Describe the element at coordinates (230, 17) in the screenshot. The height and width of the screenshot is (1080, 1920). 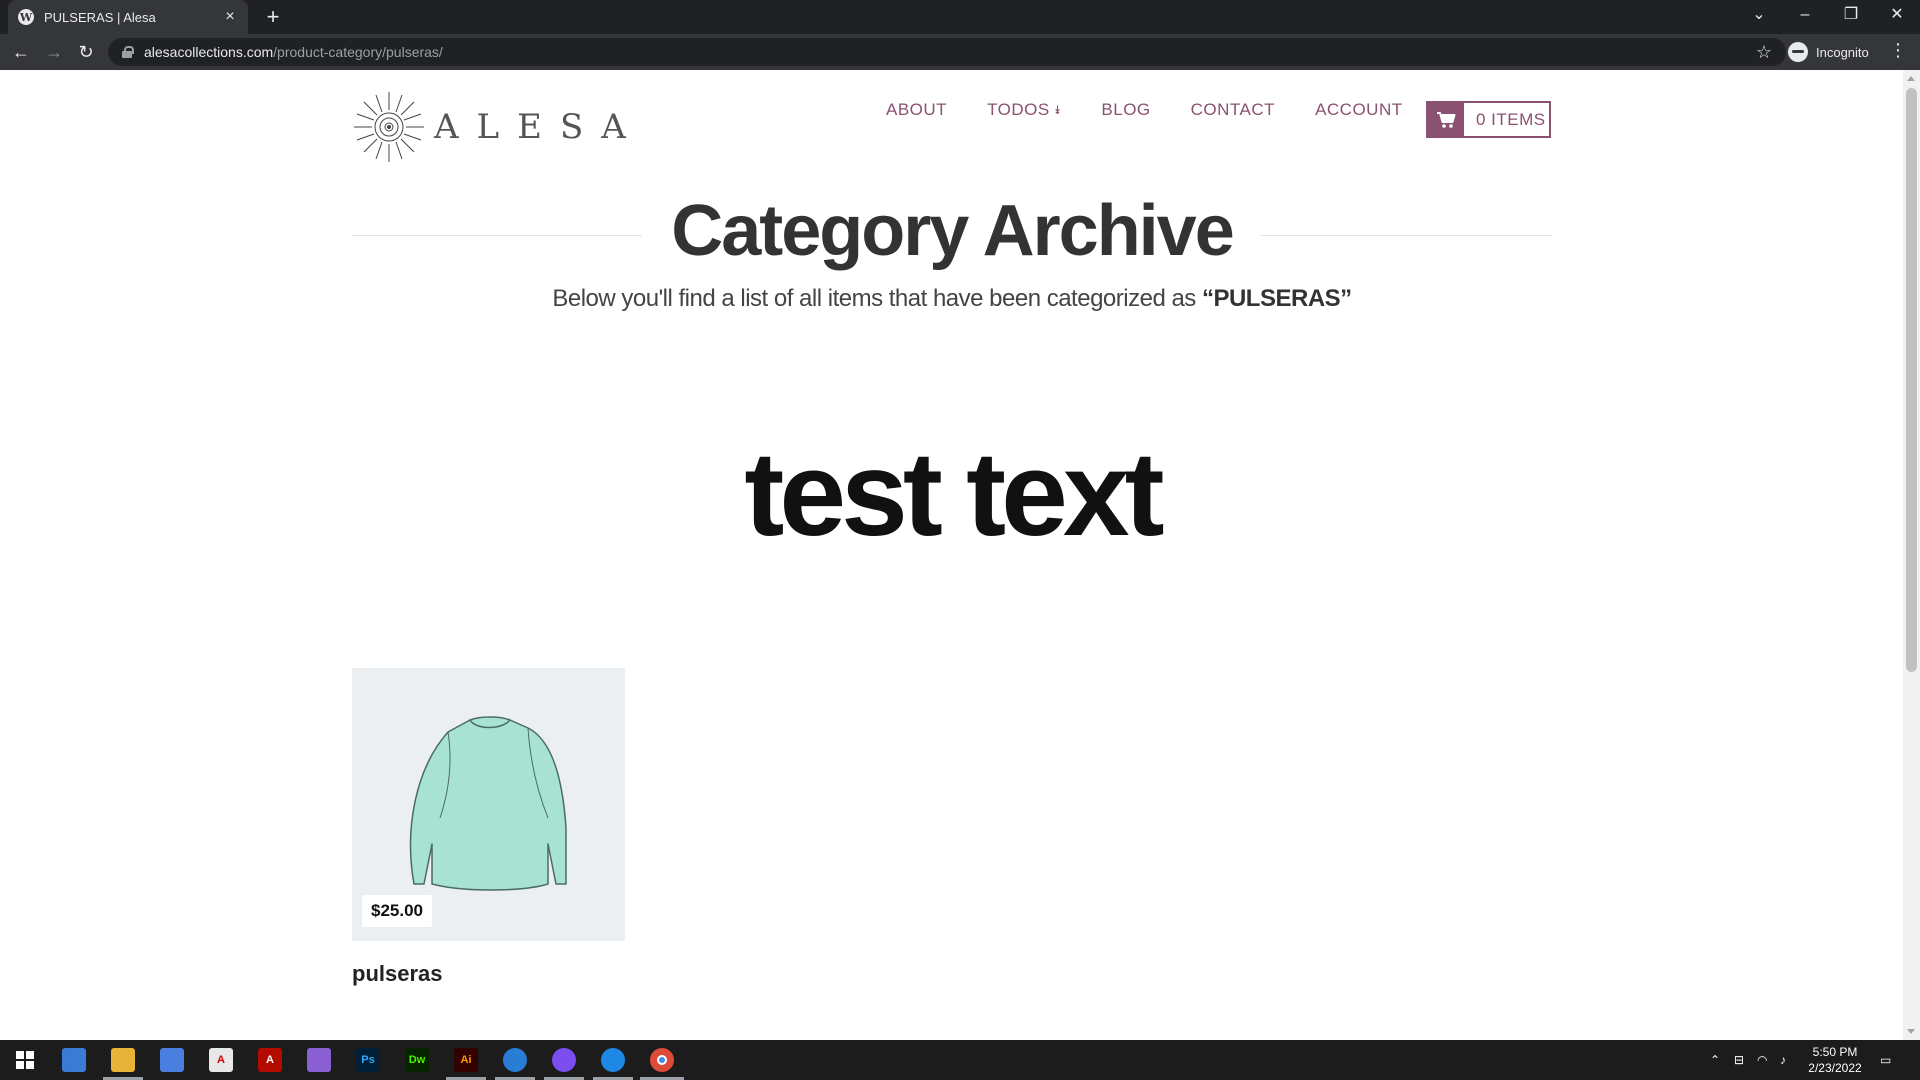
I see `close-tab-icon: ×` at that location.